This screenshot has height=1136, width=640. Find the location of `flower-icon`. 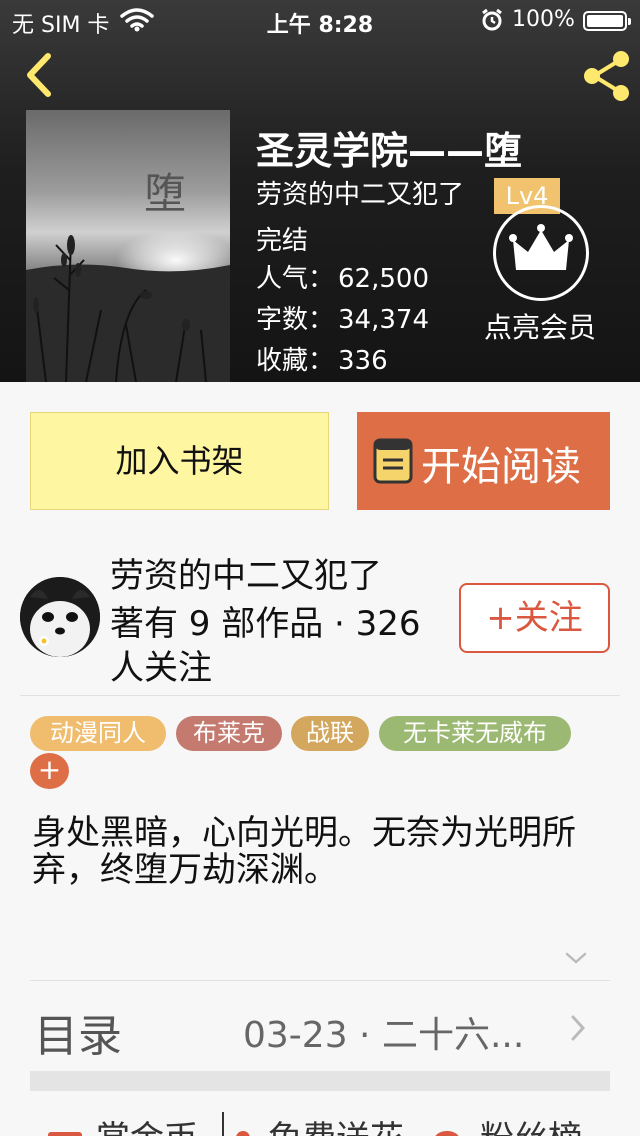

flower-icon is located at coordinates (243, 1133).